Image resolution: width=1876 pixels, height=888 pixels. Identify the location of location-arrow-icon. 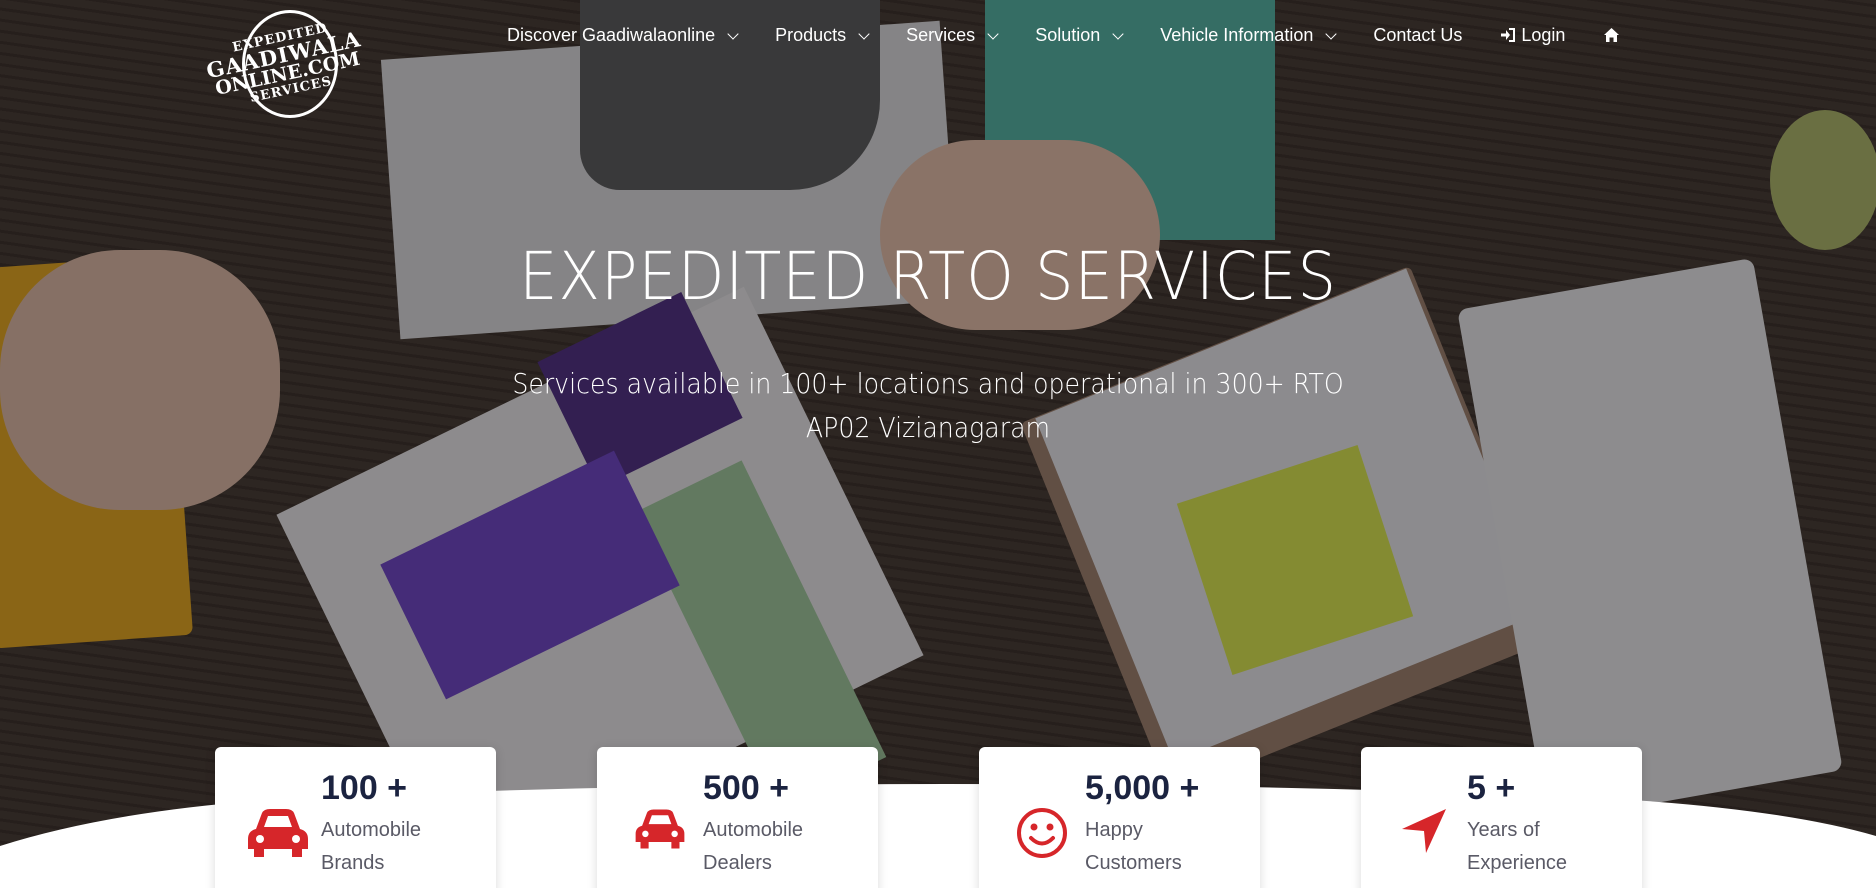
(1424, 827).